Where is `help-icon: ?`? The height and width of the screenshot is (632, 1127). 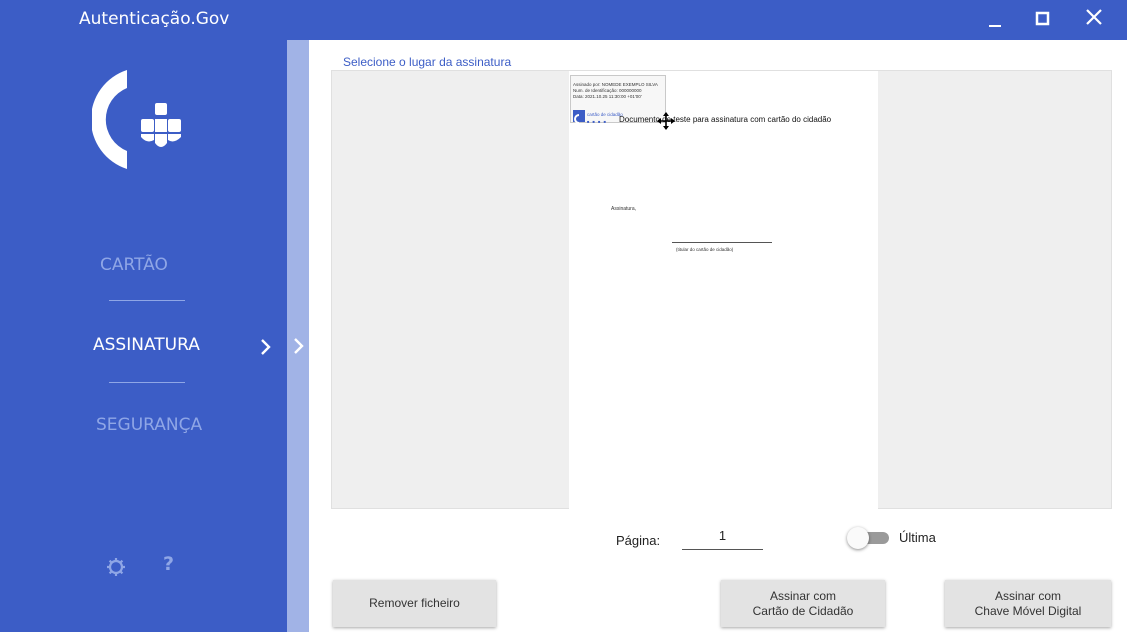
help-icon: ? is located at coordinates (169, 564).